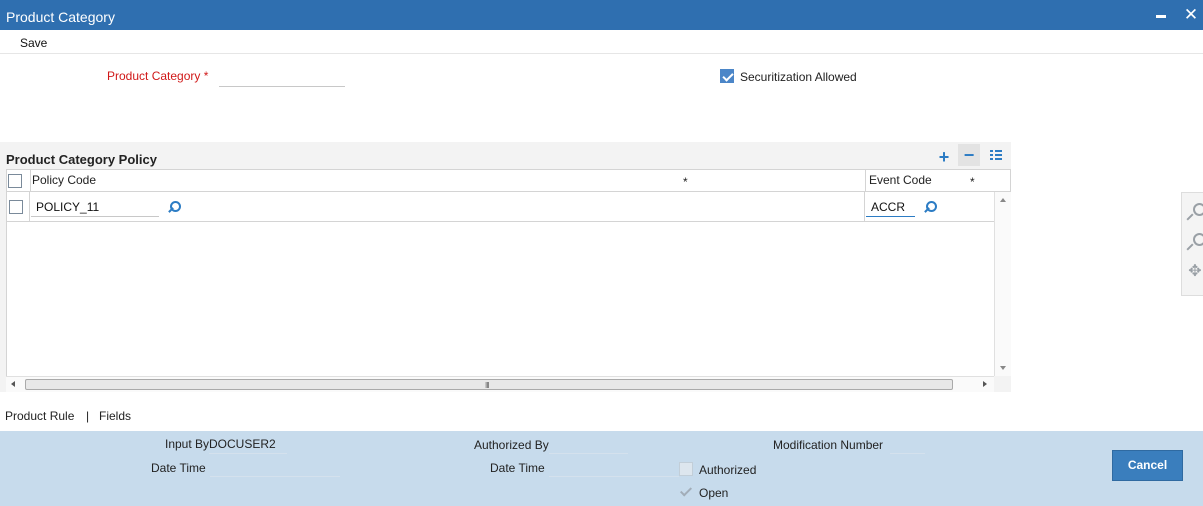 This screenshot has width=1203, height=506. Describe the element at coordinates (15, 181) in the screenshot. I see `select-all-checkbox` at that location.